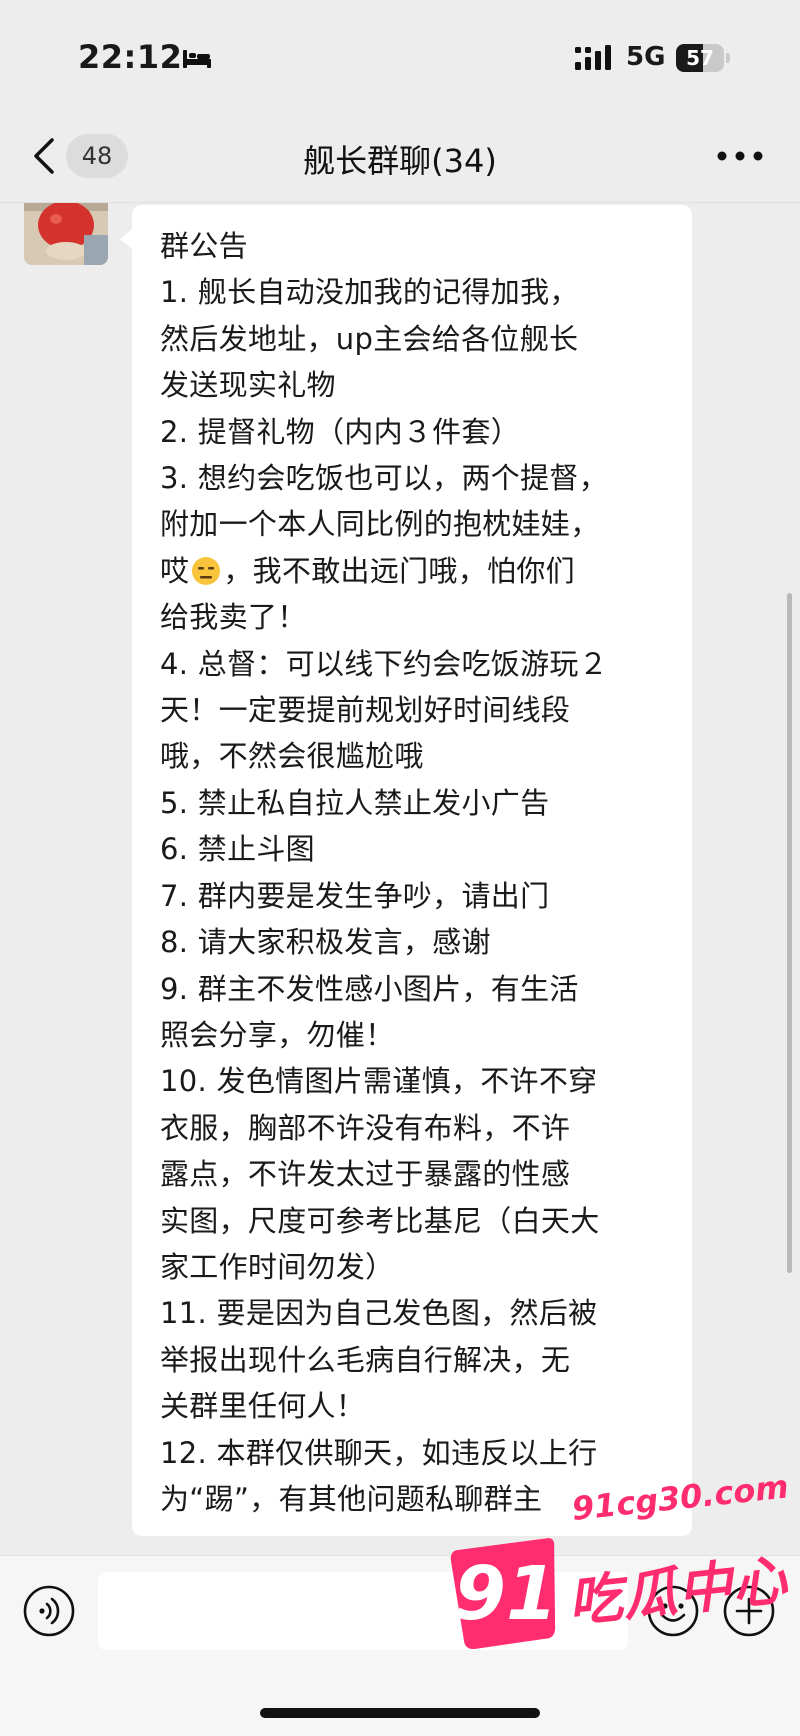  What do you see at coordinates (340, 431) in the screenshot?
I see `announcement-line: 2. 提督礼物（内内３件套）` at bounding box center [340, 431].